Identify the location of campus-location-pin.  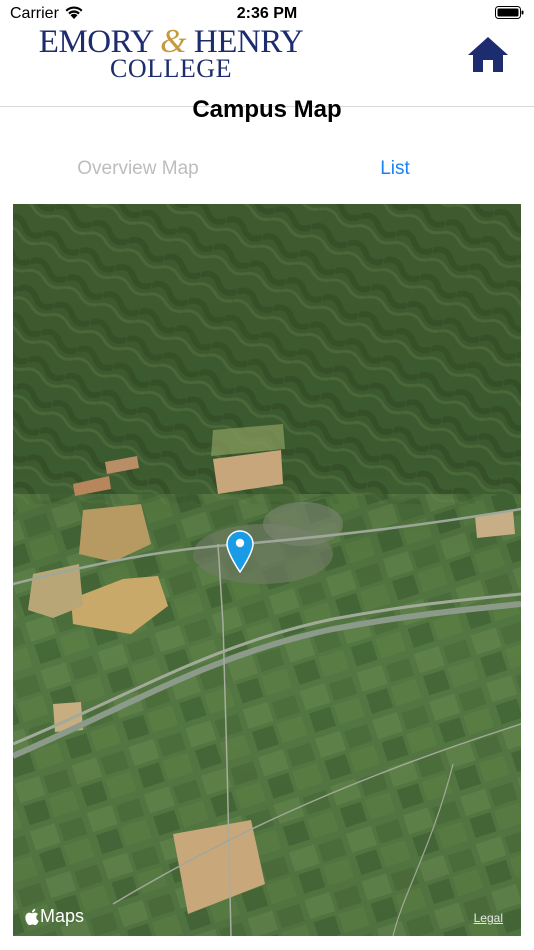
(240, 551).